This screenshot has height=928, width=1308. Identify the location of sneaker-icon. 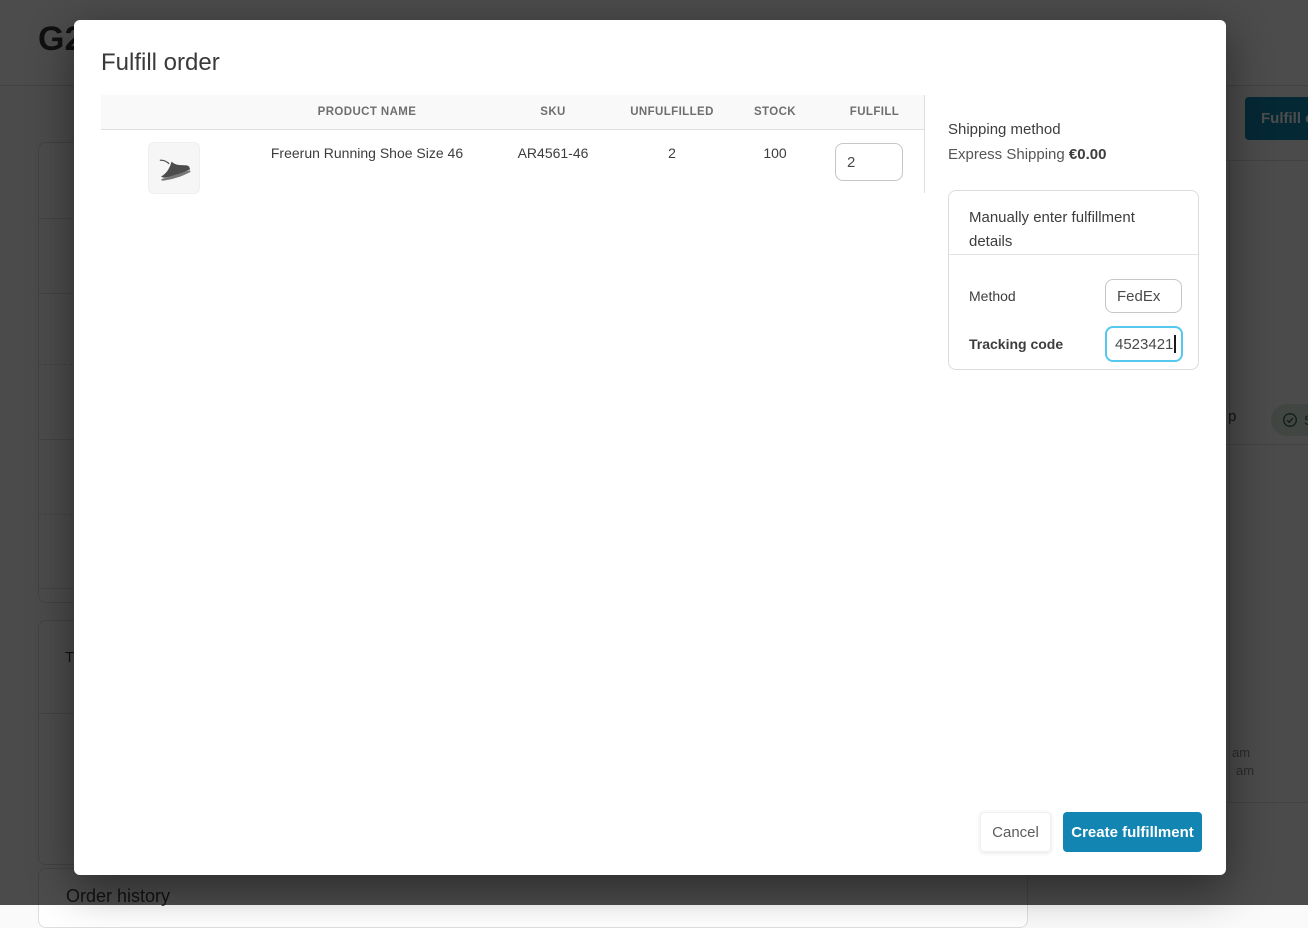
(175, 170).